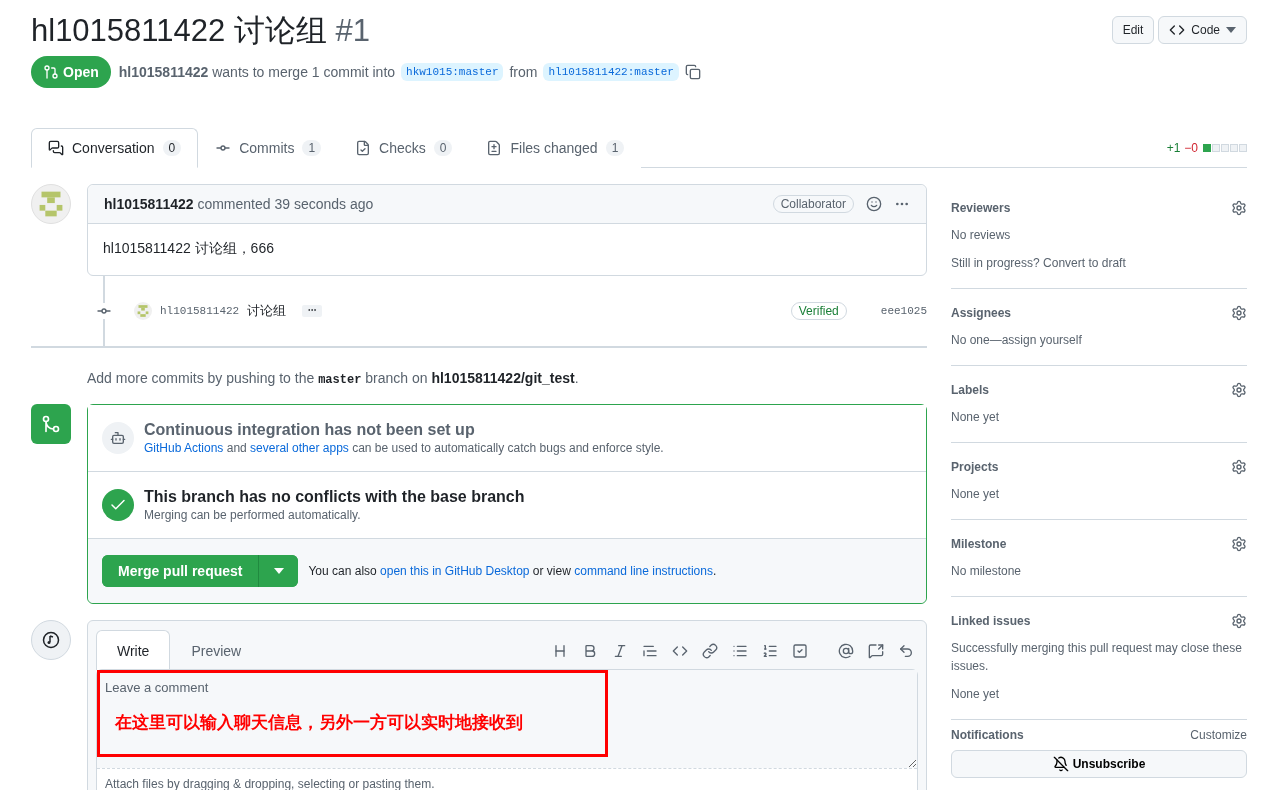  What do you see at coordinates (51, 72) in the screenshot?
I see `pull-request-icon` at bounding box center [51, 72].